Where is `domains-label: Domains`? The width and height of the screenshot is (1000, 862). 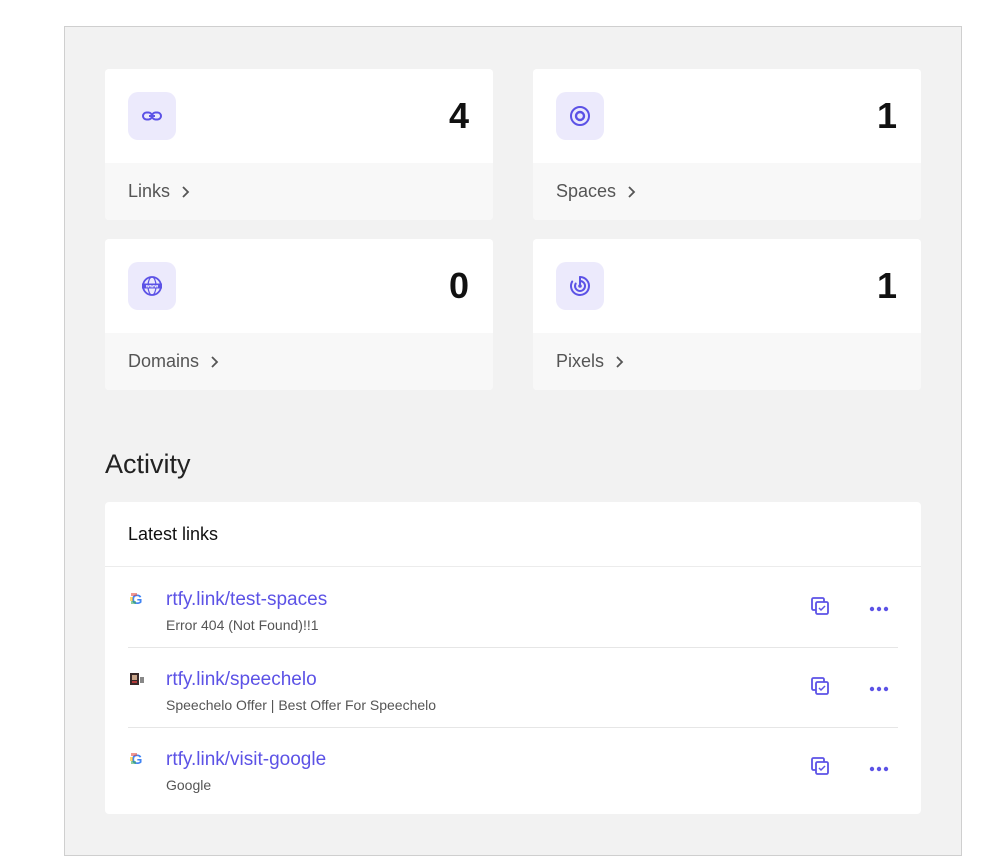
domains-label: Domains is located at coordinates (164, 361).